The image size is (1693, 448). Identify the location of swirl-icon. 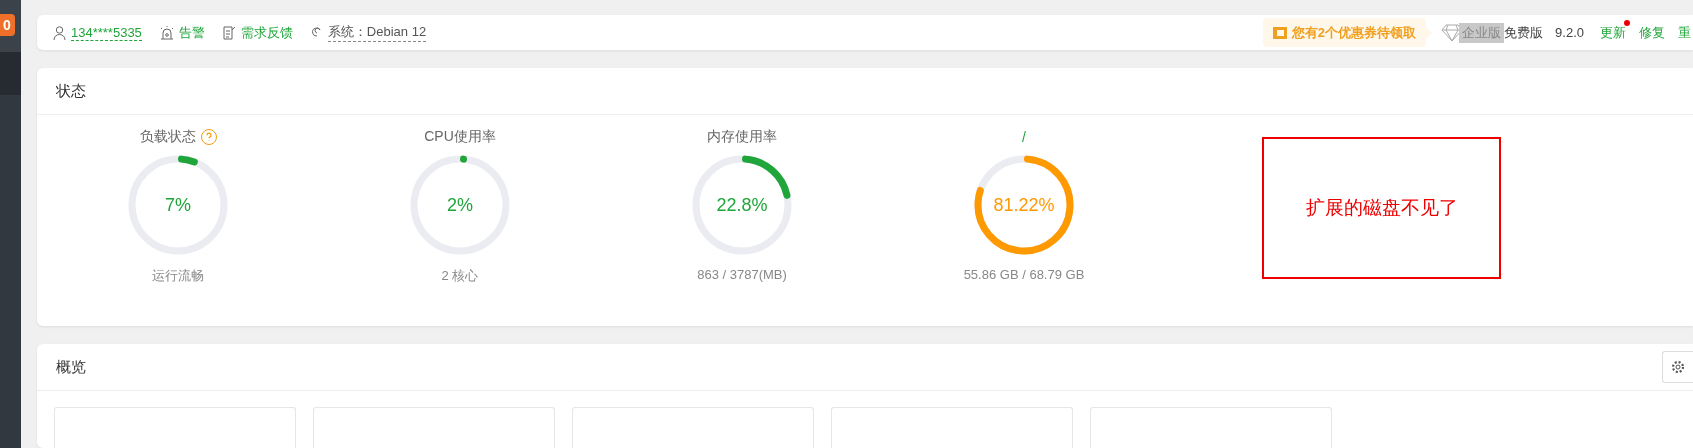
(316, 32).